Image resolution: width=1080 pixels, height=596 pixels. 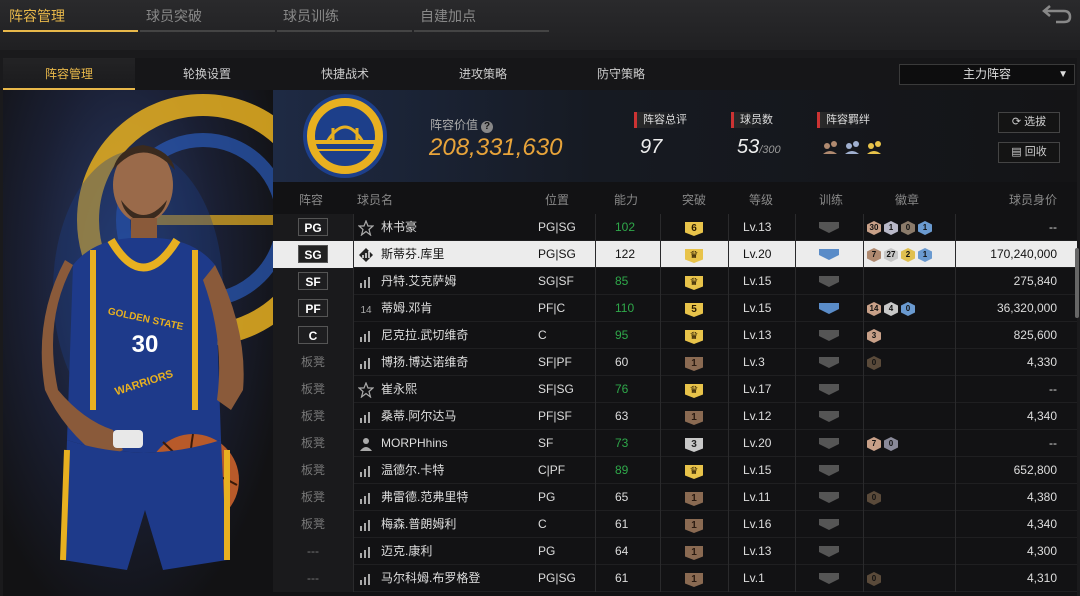 What do you see at coordinates (891, 309) in the screenshot?
I see `badge-hex-icon: 4` at bounding box center [891, 309].